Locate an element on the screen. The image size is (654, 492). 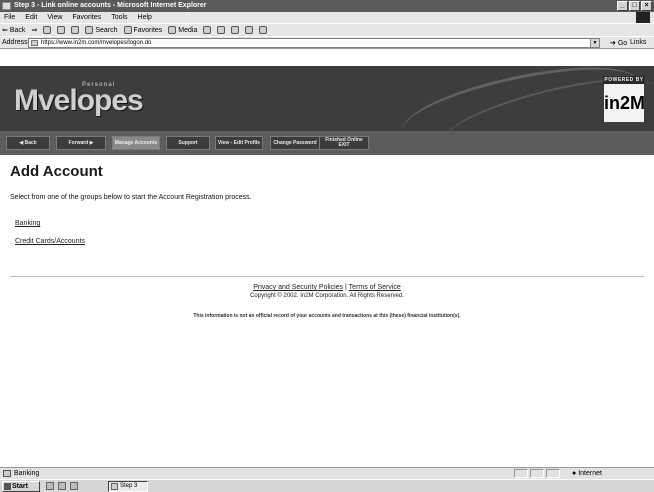
search-label: Search is located at coordinates (106, 30).